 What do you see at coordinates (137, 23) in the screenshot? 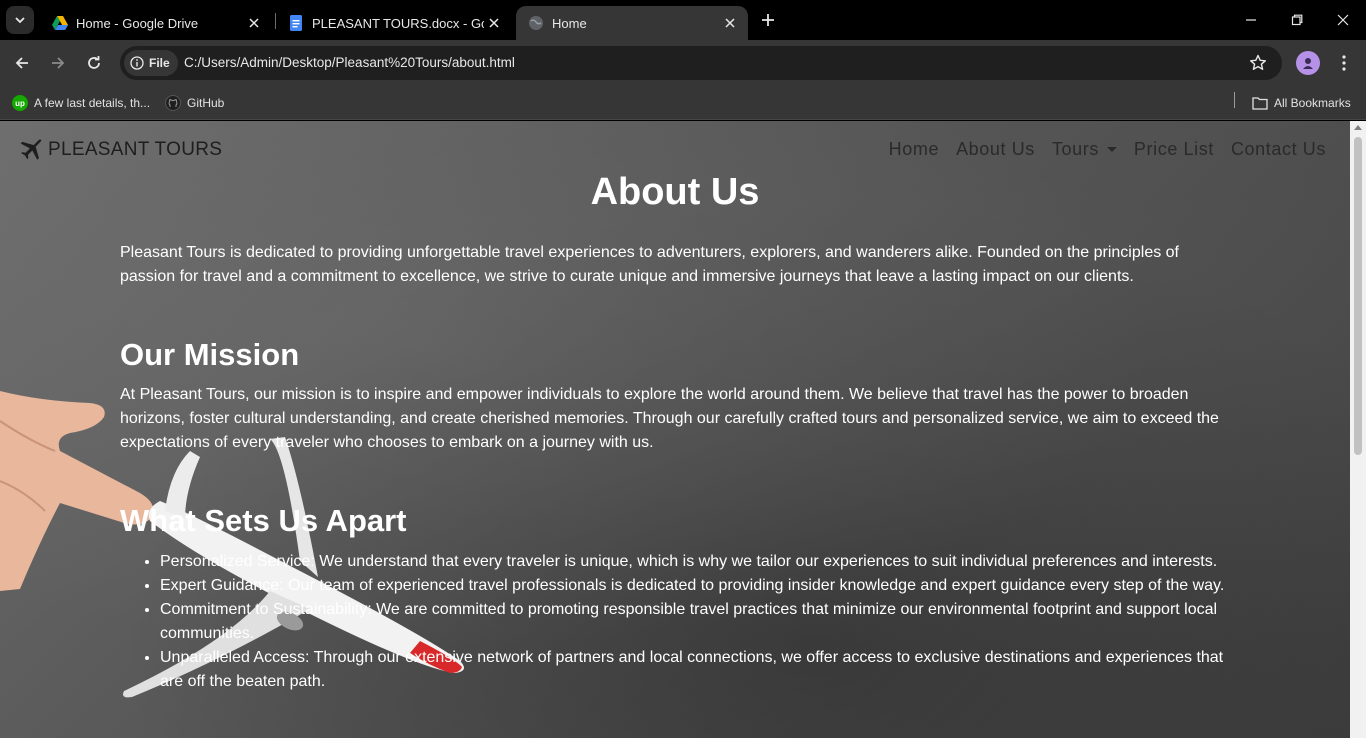
I see `tab-title: Home - Google Drive` at bounding box center [137, 23].